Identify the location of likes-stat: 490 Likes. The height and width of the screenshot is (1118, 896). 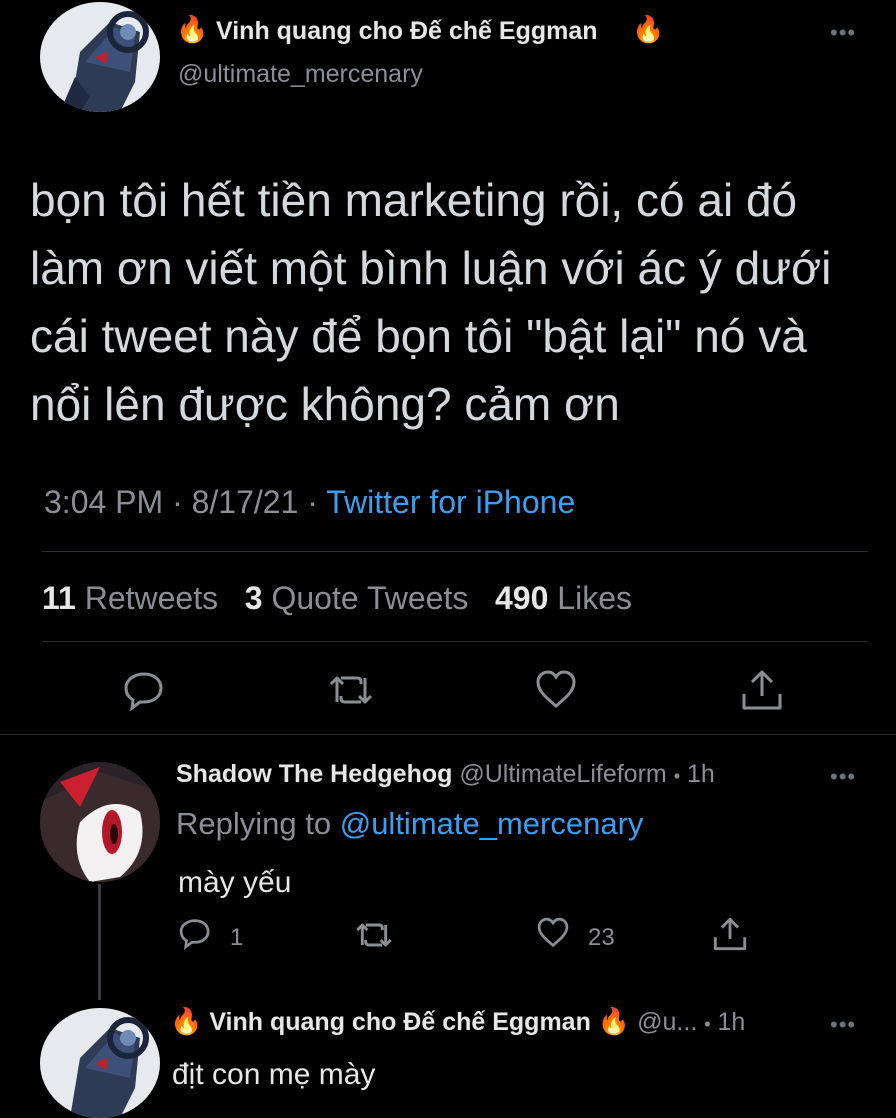
(563, 598).